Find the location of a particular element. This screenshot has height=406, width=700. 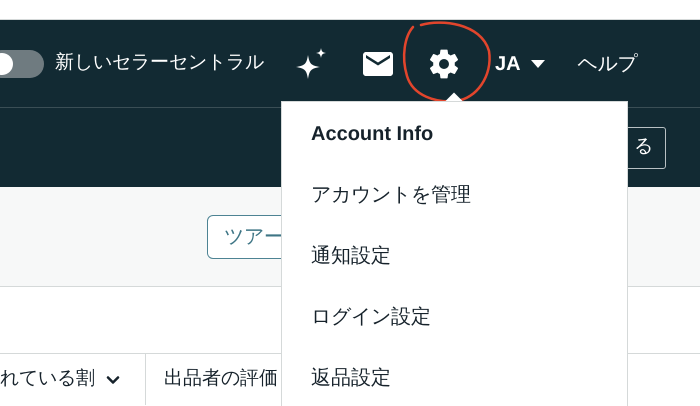

account-menu: JA is located at coordinates (520, 63).